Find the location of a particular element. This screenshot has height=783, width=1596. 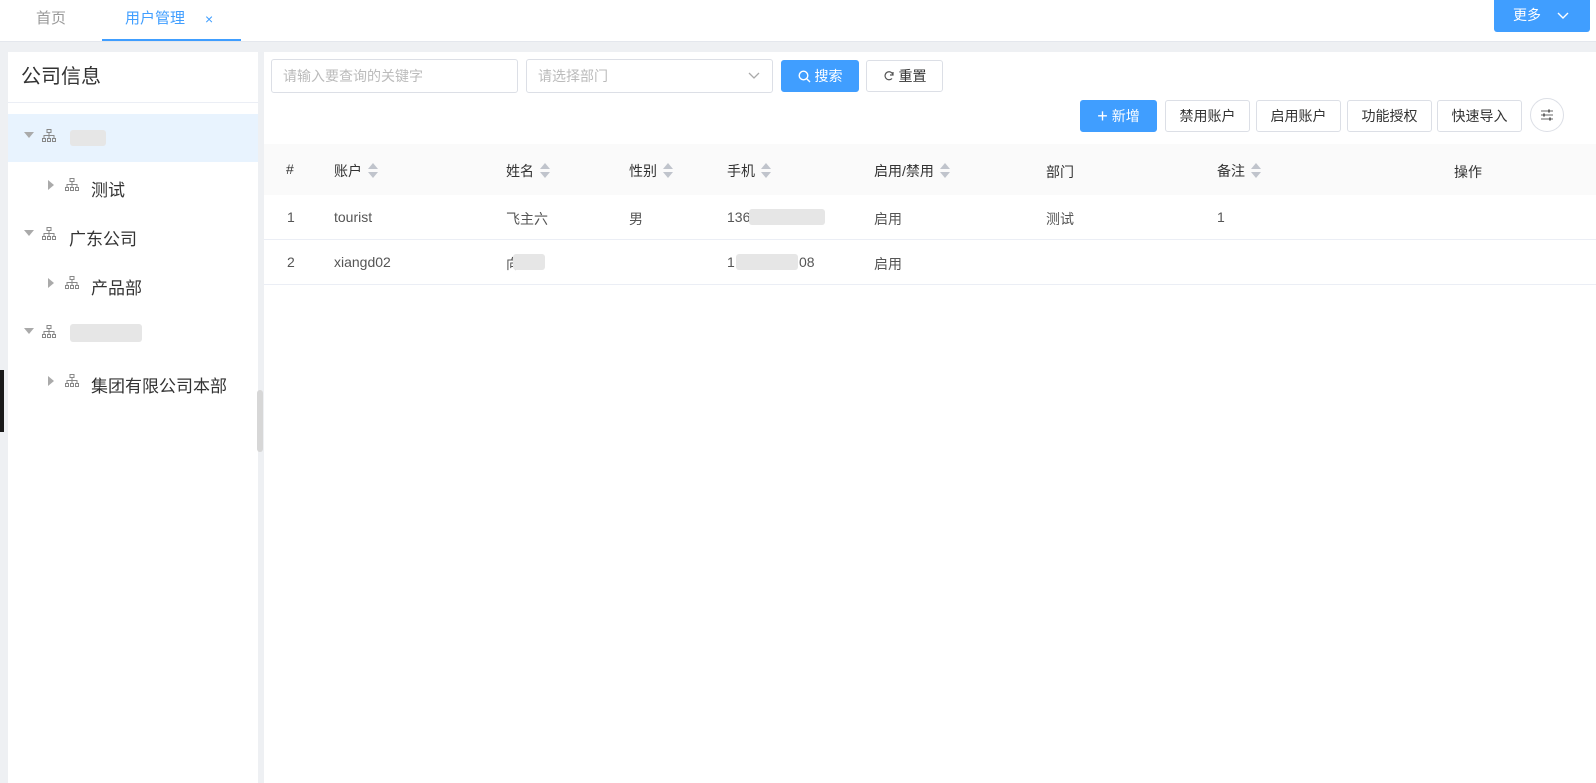

panel-resize-handle is located at coordinates (260, 421).